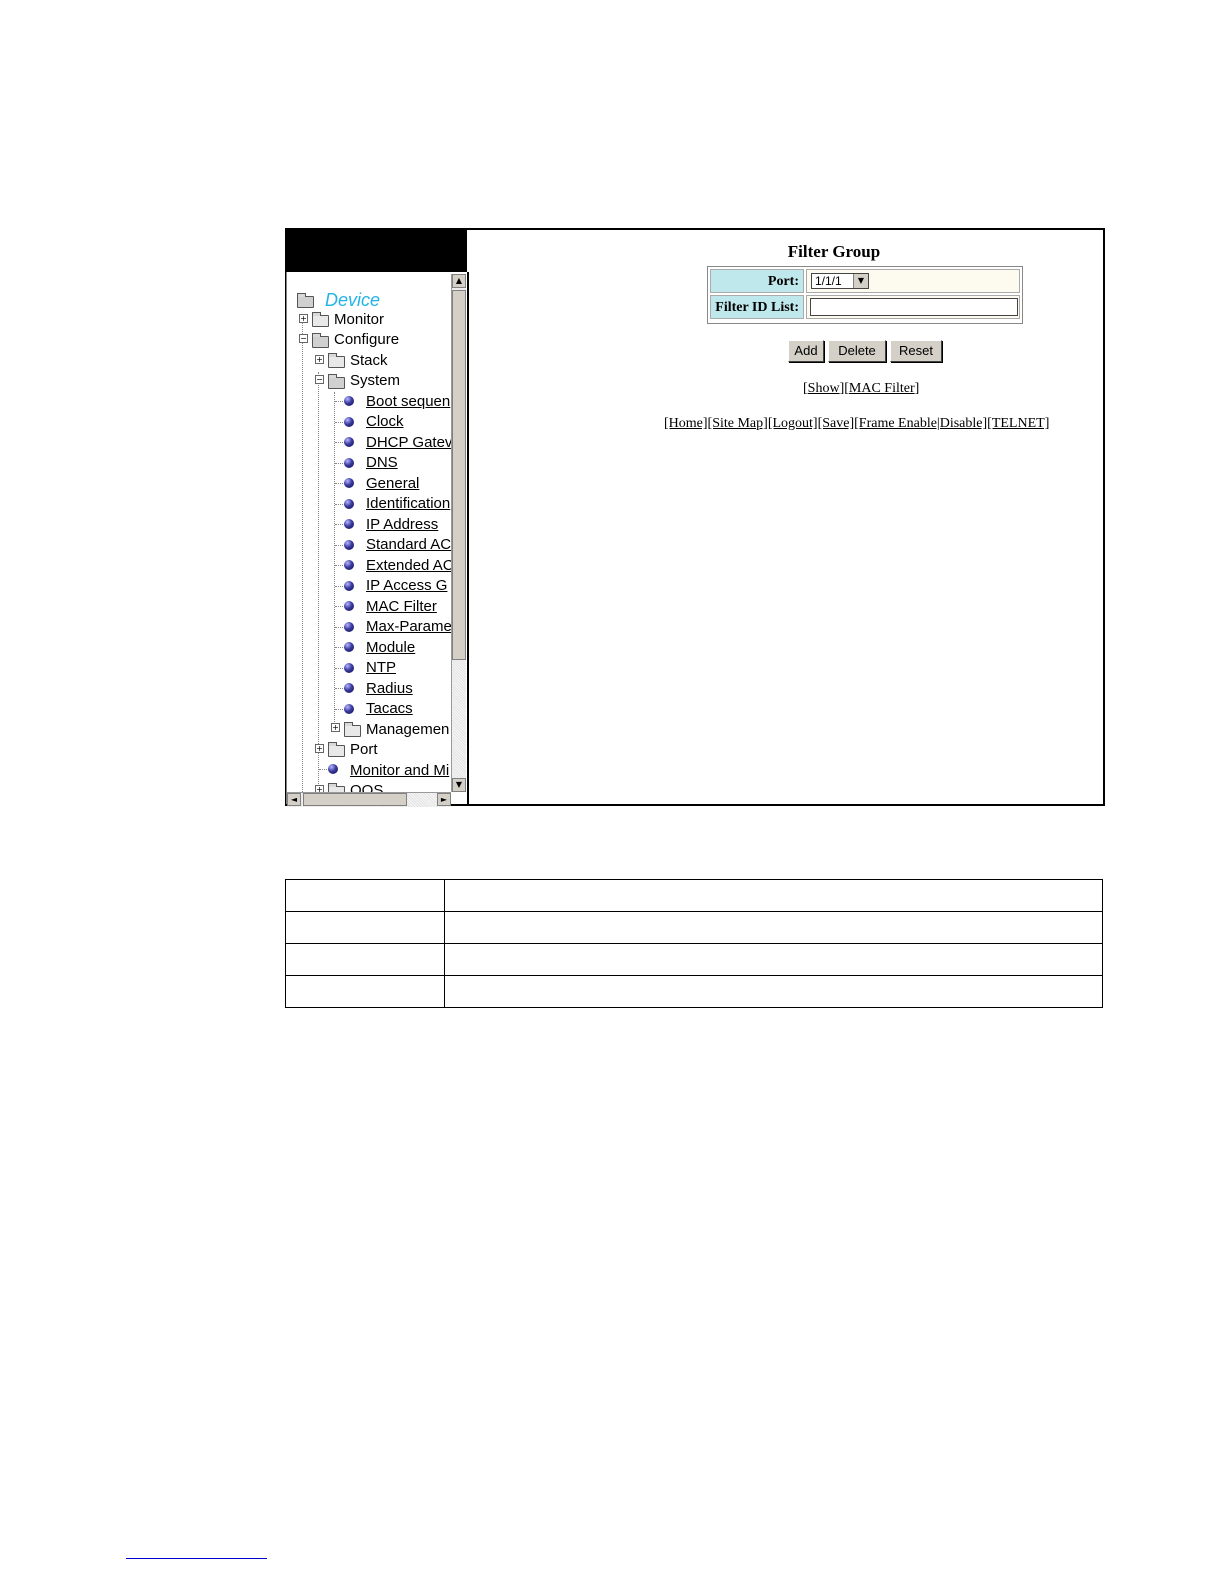 The width and height of the screenshot is (1224, 1584). I want to click on save-link: [Save], so click(836, 423).